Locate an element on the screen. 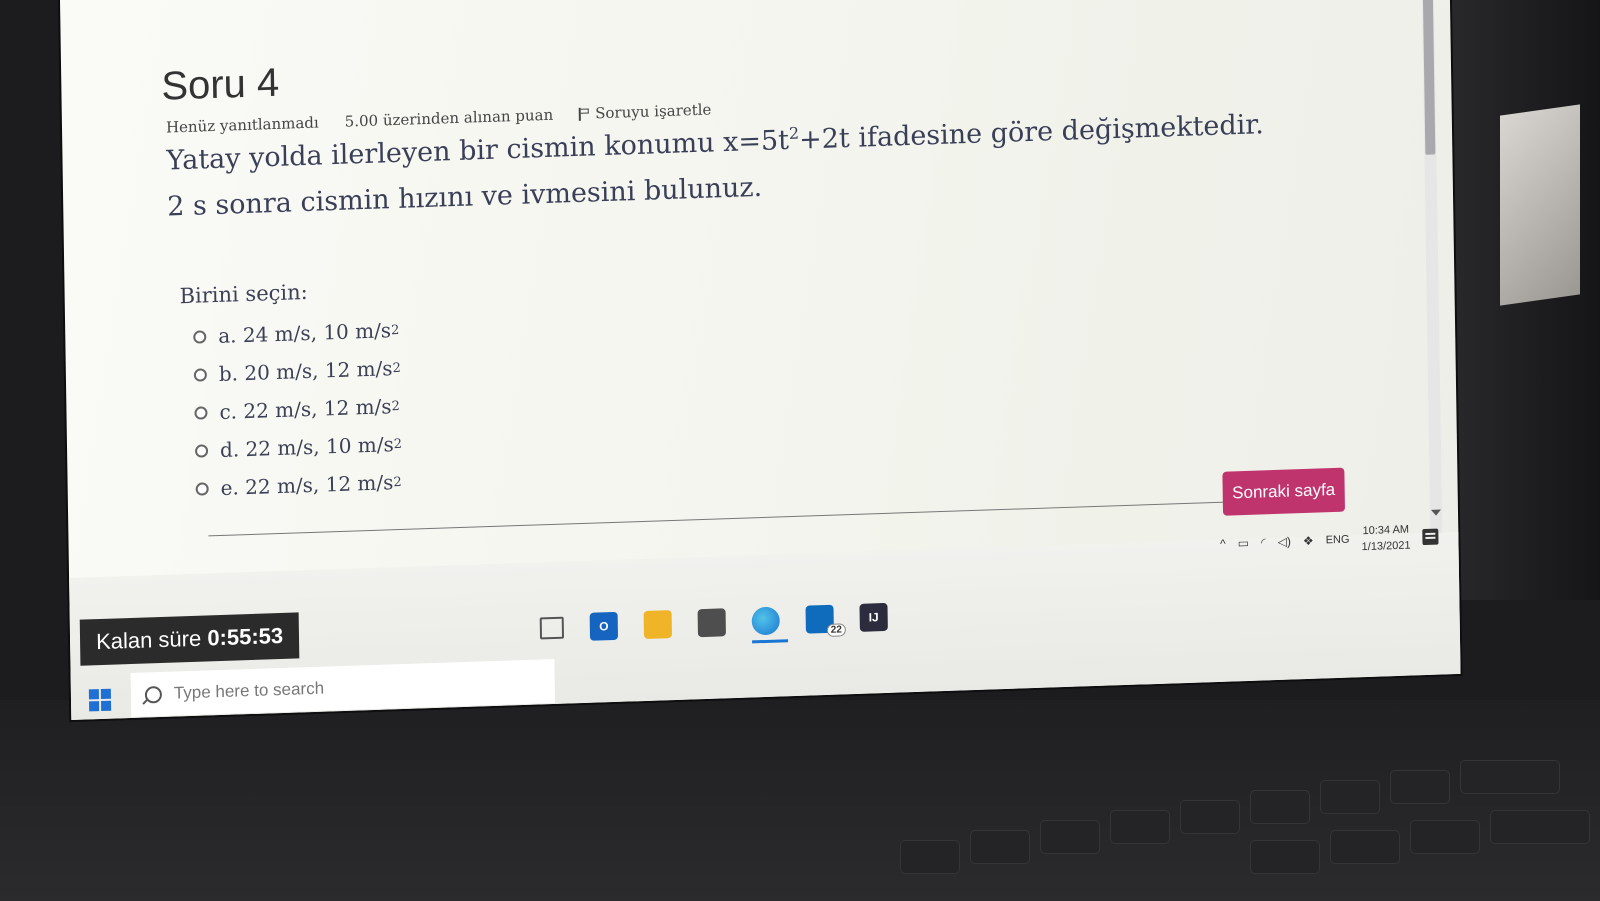 This screenshot has width=1600, height=901. mail-badge: 22 is located at coordinates (836, 630).